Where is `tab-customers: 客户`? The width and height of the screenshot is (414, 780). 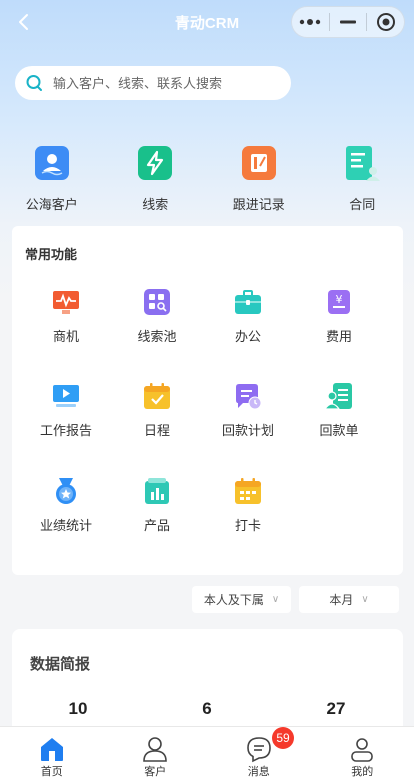 tab-customers: 客户 is located at coordinates (156, 753).